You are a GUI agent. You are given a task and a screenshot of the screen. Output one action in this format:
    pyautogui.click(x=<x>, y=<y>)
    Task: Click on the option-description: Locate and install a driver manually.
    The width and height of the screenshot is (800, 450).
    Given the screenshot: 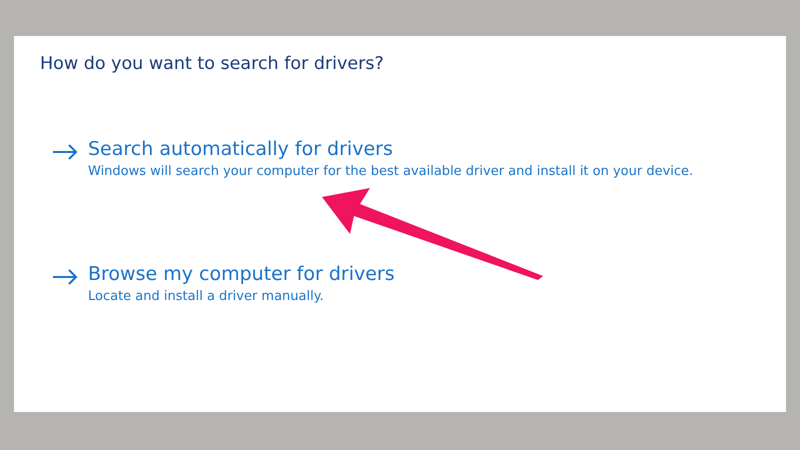 What is the action you would take?
    pyautogui.click(x=206, y=297)
    